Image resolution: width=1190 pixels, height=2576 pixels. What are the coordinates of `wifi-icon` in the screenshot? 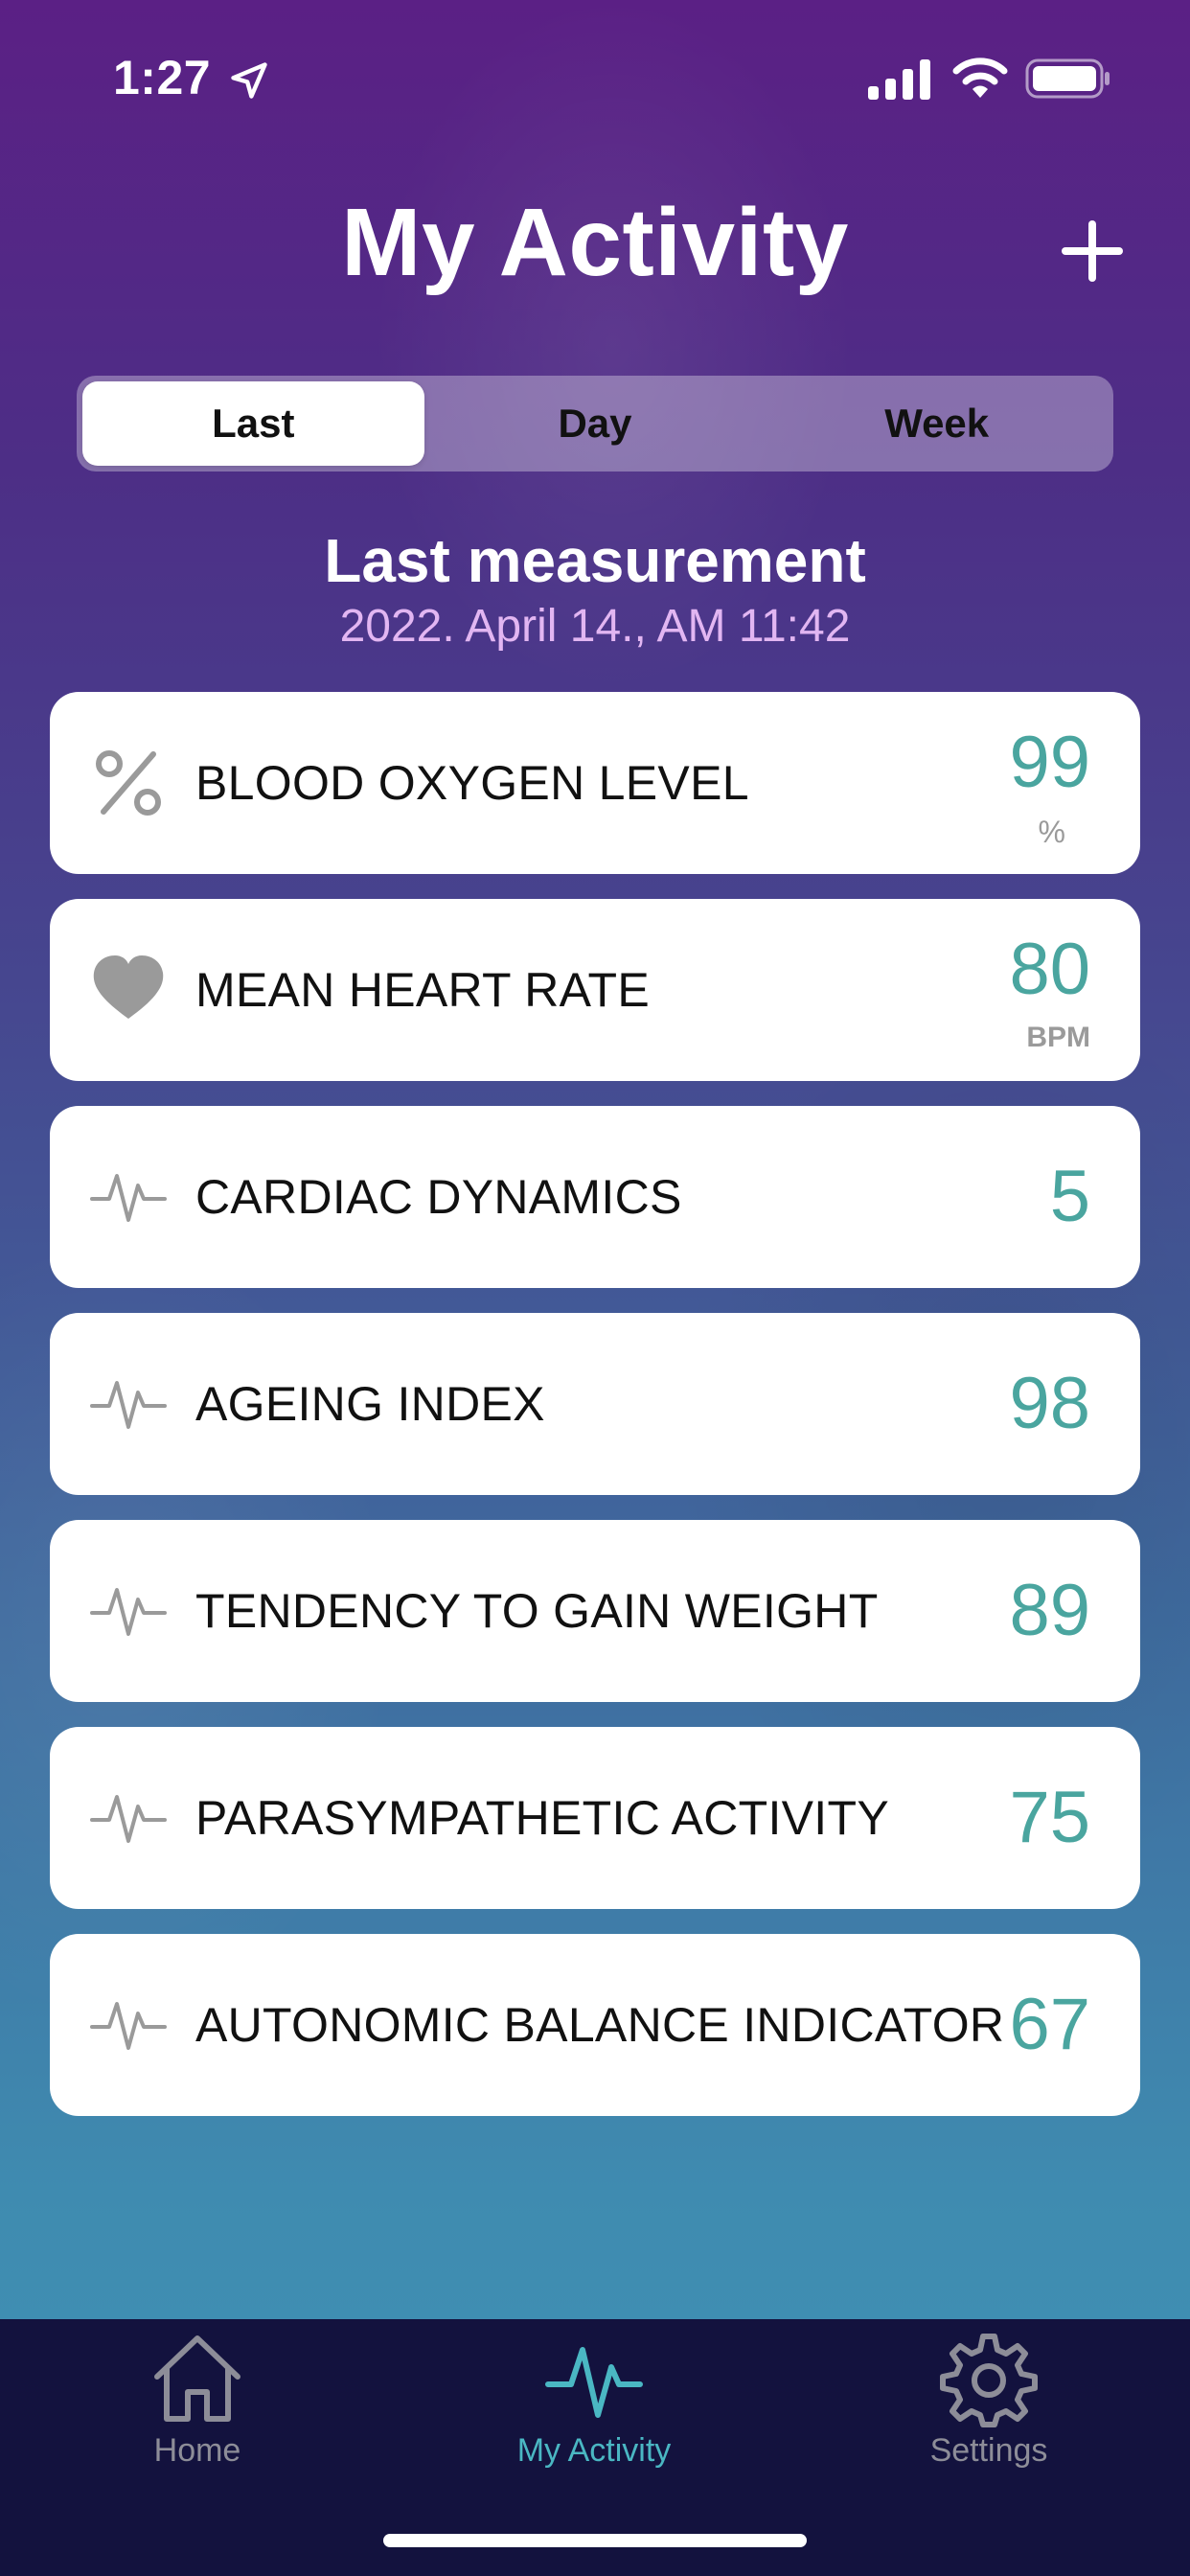 It's located at (980, 78).